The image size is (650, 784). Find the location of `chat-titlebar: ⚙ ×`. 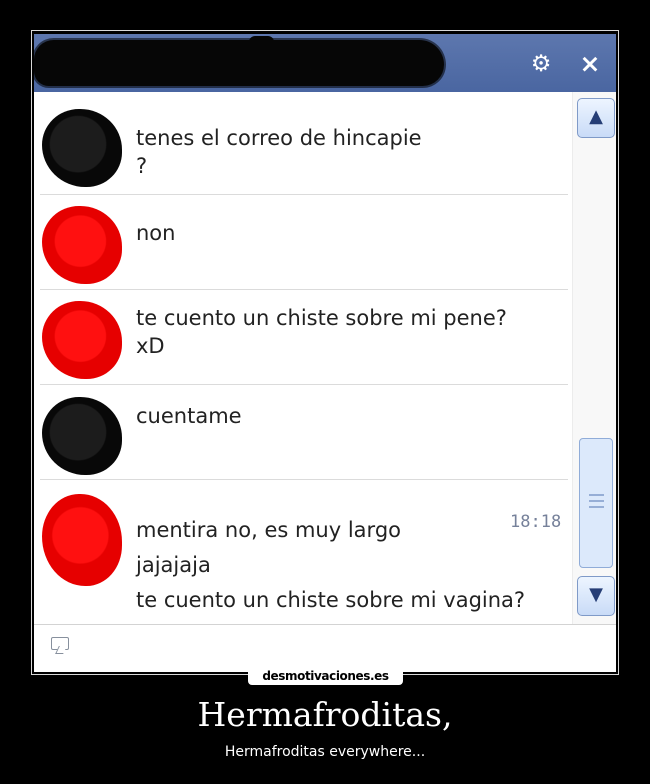

chat-titlebar: ⚙ × is located at coordinates (325, 63).